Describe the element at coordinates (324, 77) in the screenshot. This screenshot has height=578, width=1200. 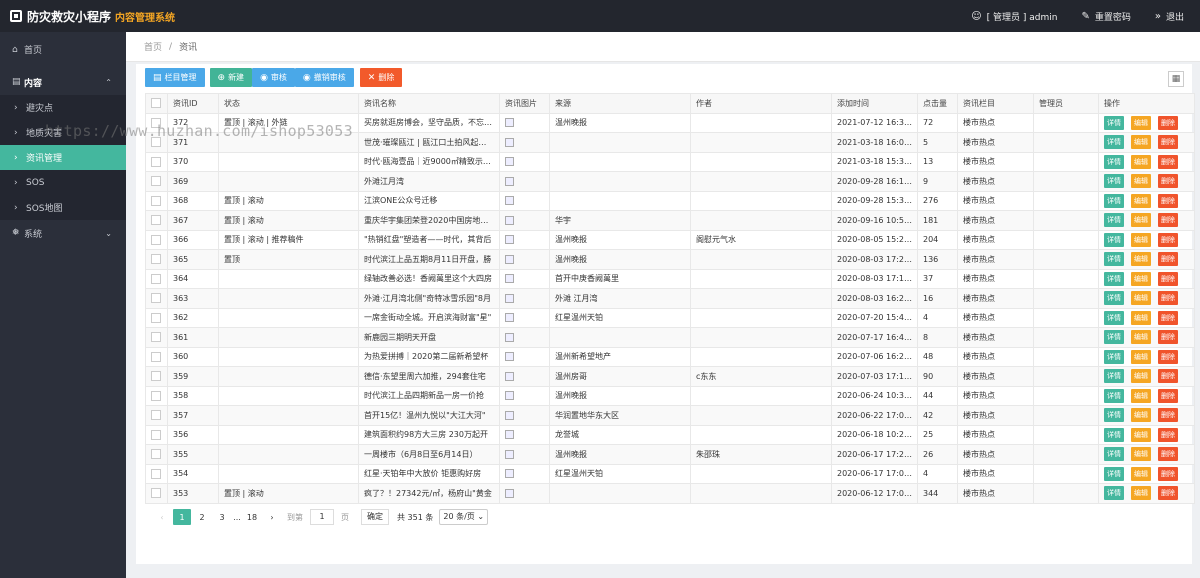
I see `unaudit-button: ◉ 撤销审核` at that location.